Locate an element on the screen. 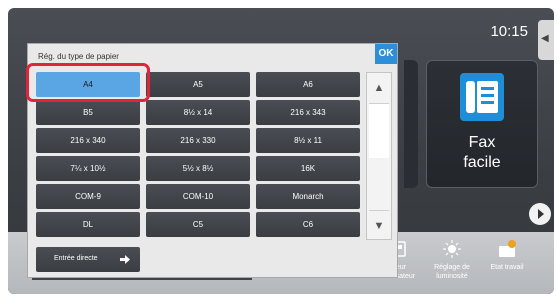 The width and height of the screenshot is (557, 297). size-button: 216 x 330 is located at coordinates (198, 140).